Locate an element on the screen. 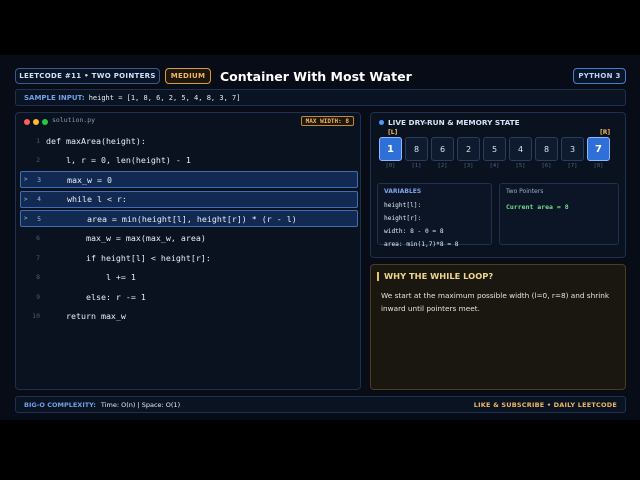 The width and height of the screenshot is (640, 480). array-cell: 7 [8] is located at coordinates (598, 153).